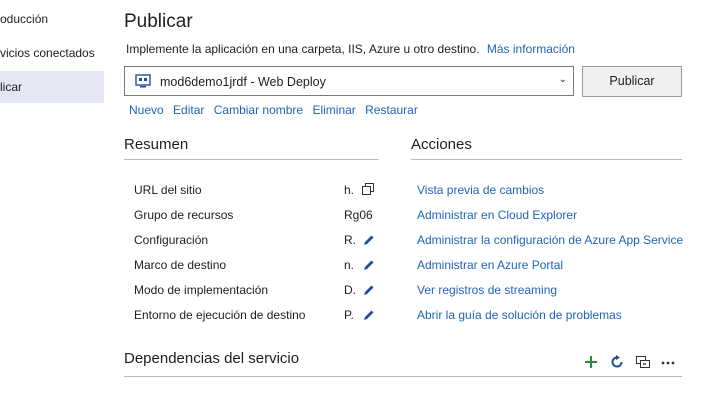 This screenshot has height=401, width=727. Describe the element at coordinates (358, 215) in the screenshot. I see `summary-value-resource-group: Rg06` at that location.